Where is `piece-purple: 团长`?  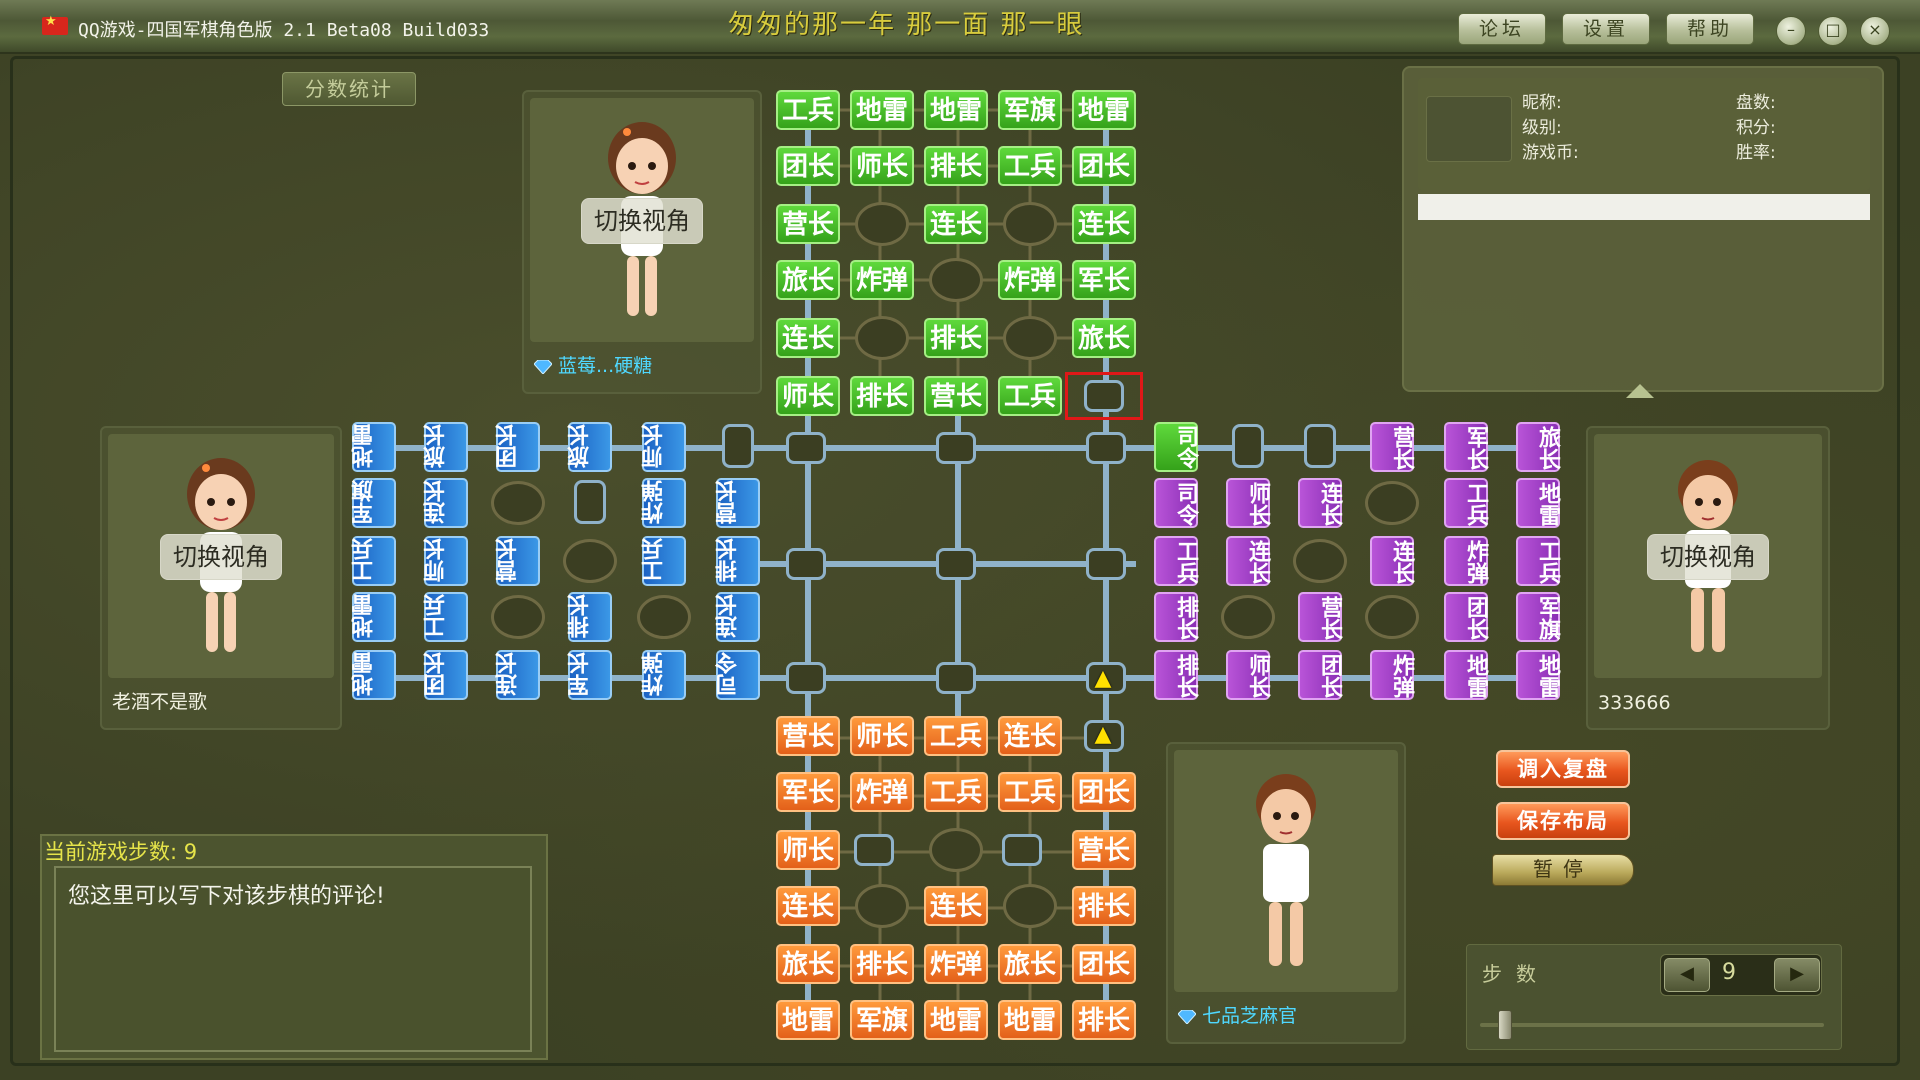
piece-purple: 团长 is located at coordinates (1466, 617).